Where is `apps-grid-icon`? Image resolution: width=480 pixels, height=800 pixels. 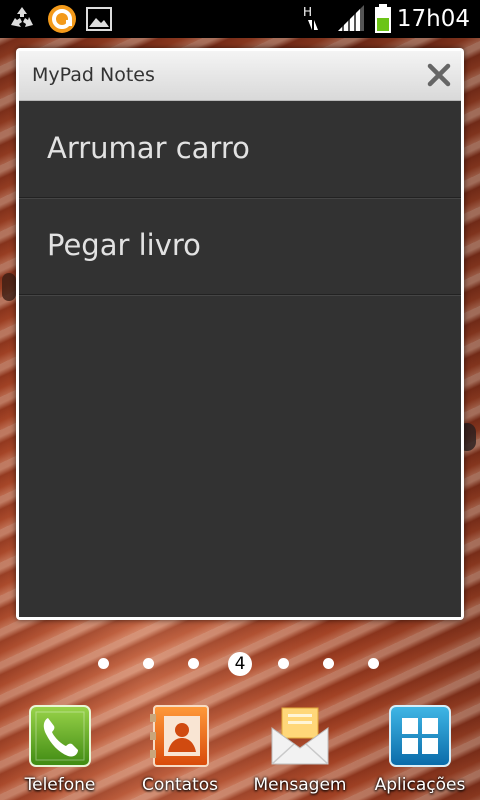 apps-grid-icon is located at coordinates (420, 736).